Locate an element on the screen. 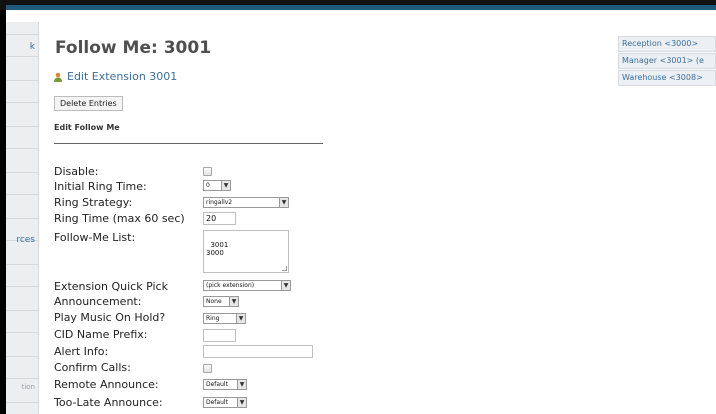 This screenshot has height=414, width=716. section-heading: Edit Follow Me is located at coordinates (188, 133).